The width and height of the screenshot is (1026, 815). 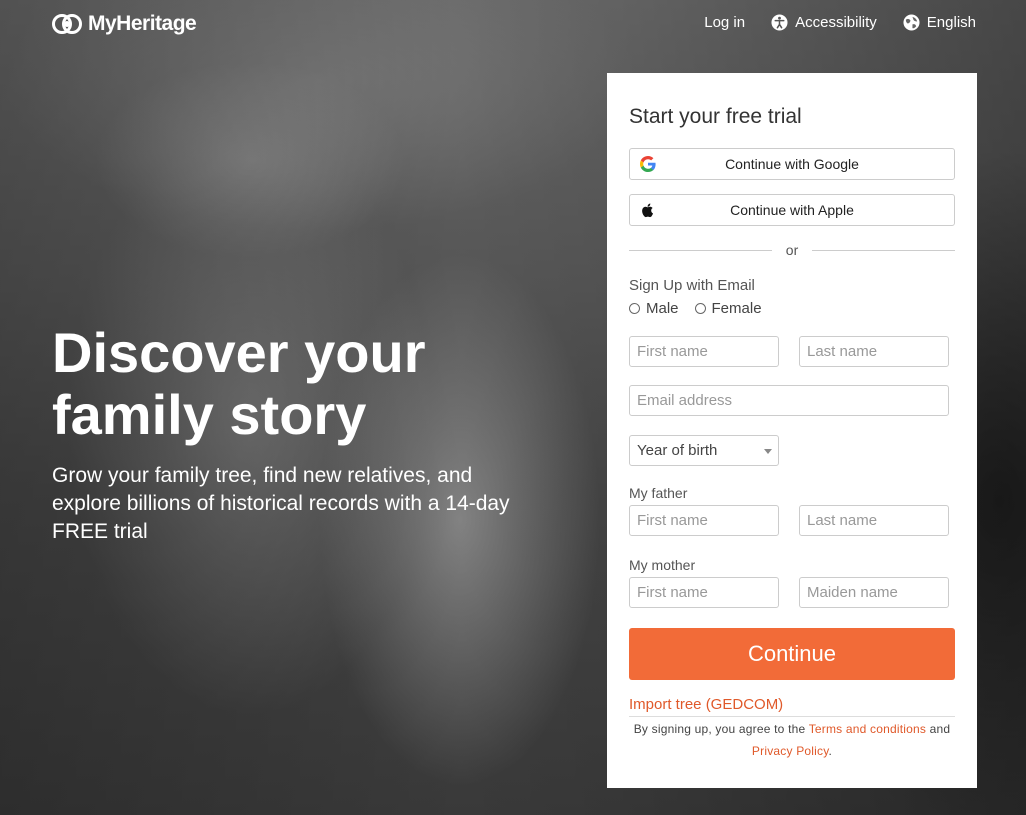 I want to click on logo-icon, so click(x=67, y=24).